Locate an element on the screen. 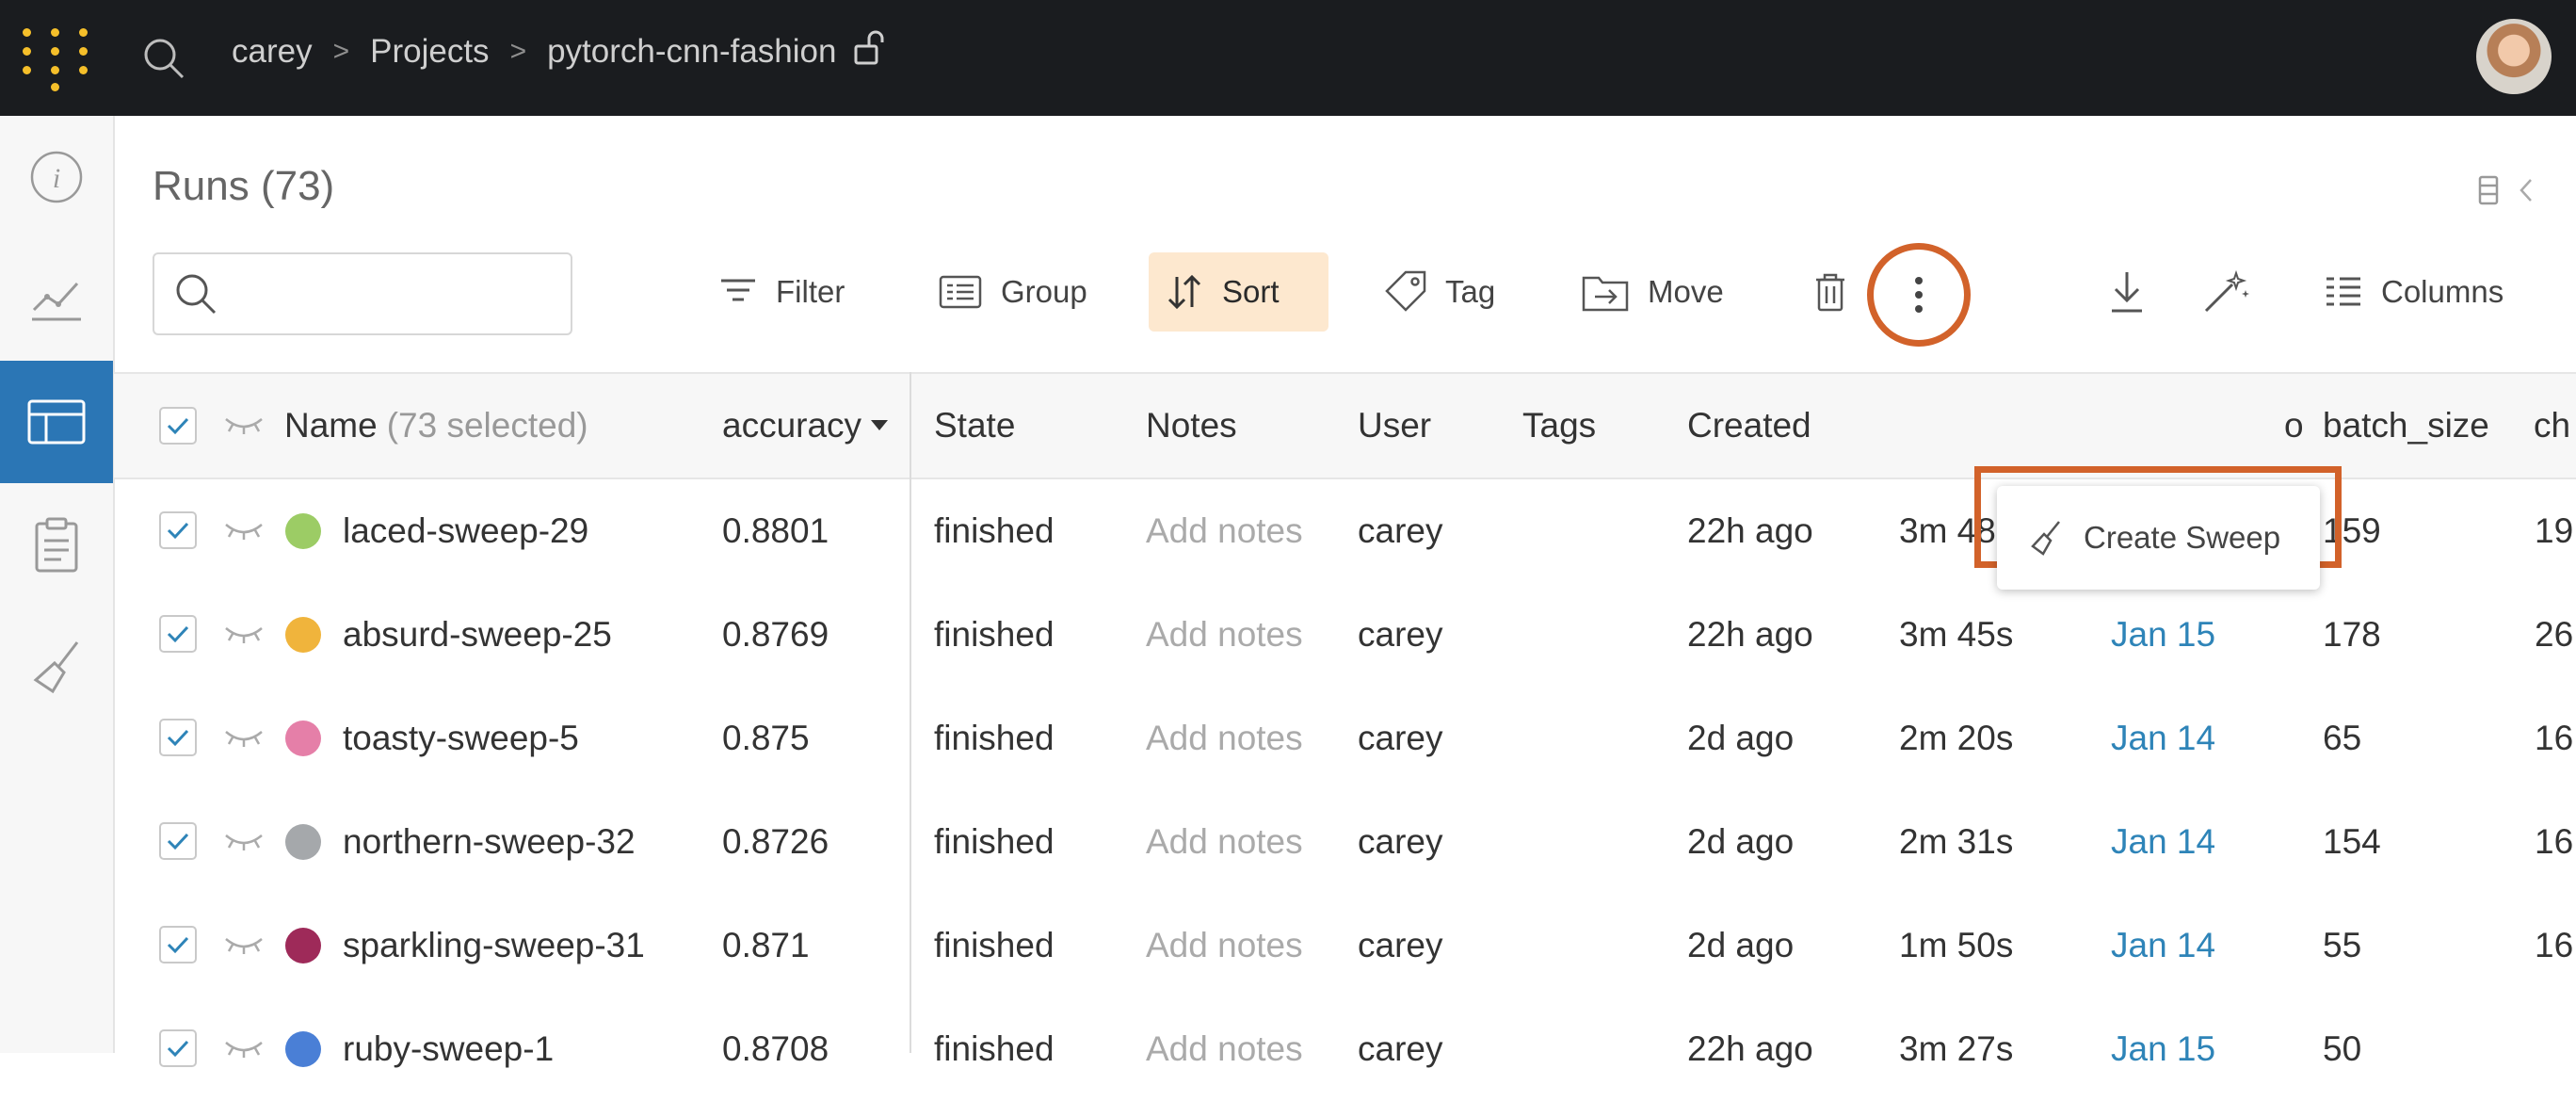  move-label: Move is located at coordinates (1686, 291).